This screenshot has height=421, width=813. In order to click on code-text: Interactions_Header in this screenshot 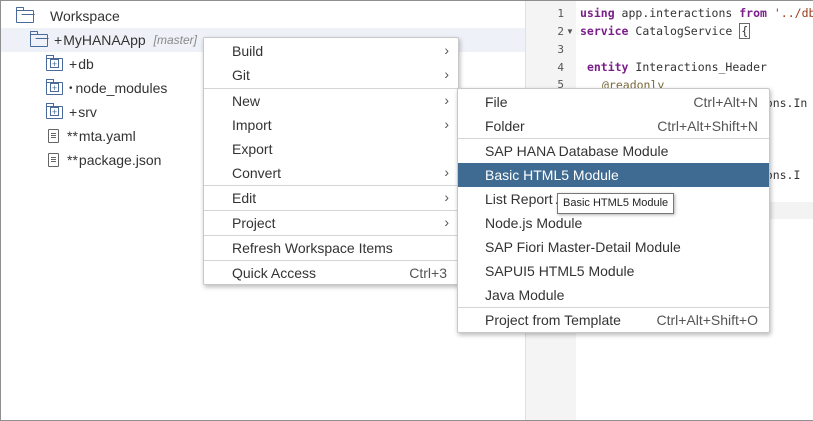, I will do `click(697, 67)`.